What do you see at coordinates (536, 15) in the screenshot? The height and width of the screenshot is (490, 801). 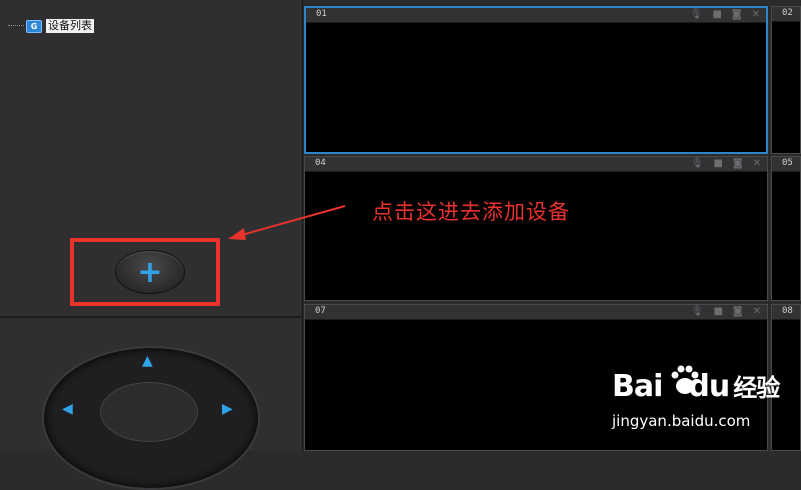 I see `video-cell-header: 01 🎙 ■ ◙ ✕` at bounding box center [536, 15].